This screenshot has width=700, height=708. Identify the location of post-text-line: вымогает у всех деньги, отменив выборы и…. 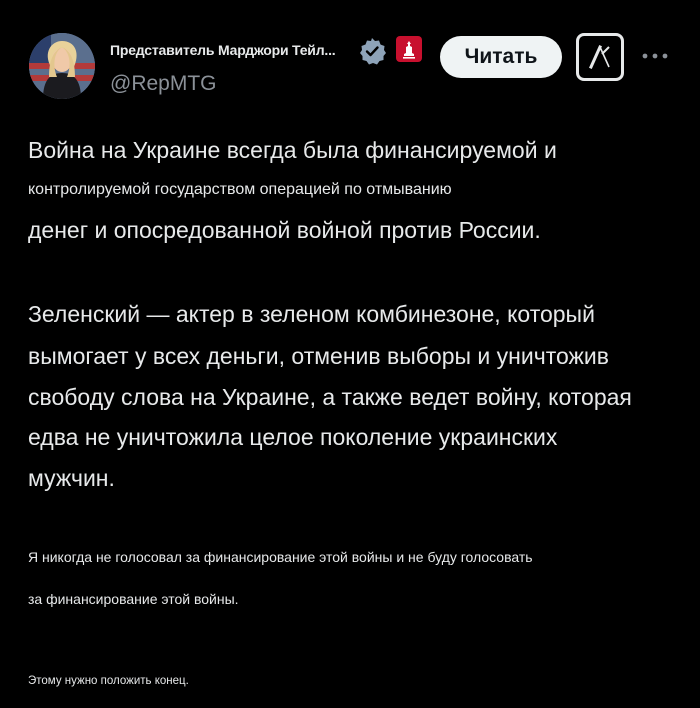
(318, 356).